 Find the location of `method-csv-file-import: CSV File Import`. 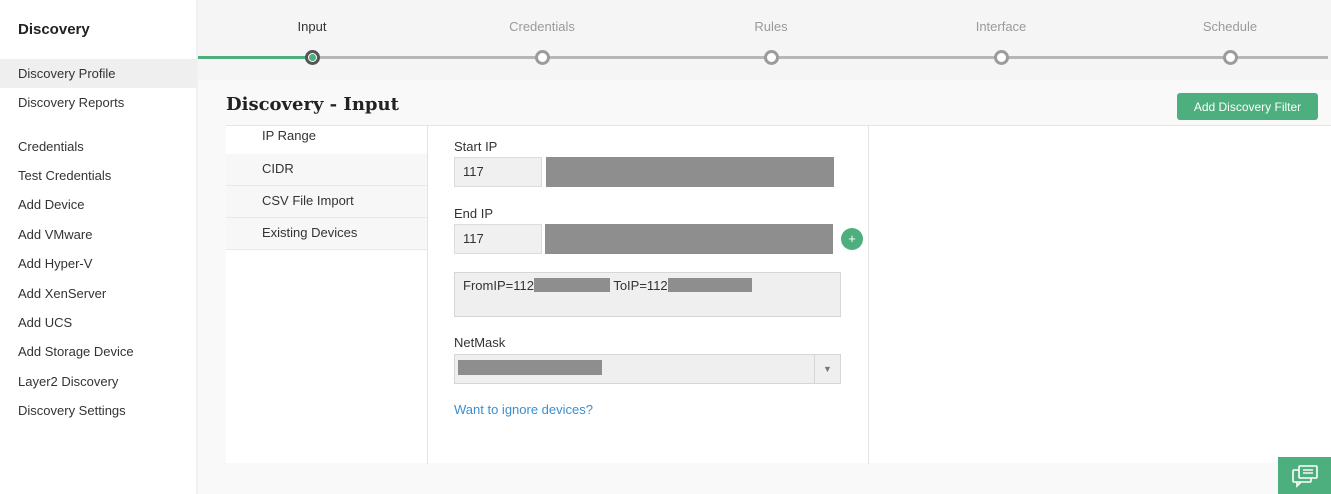

method-csv-file-import: CSV File Import is located at coordinates (326, 202).